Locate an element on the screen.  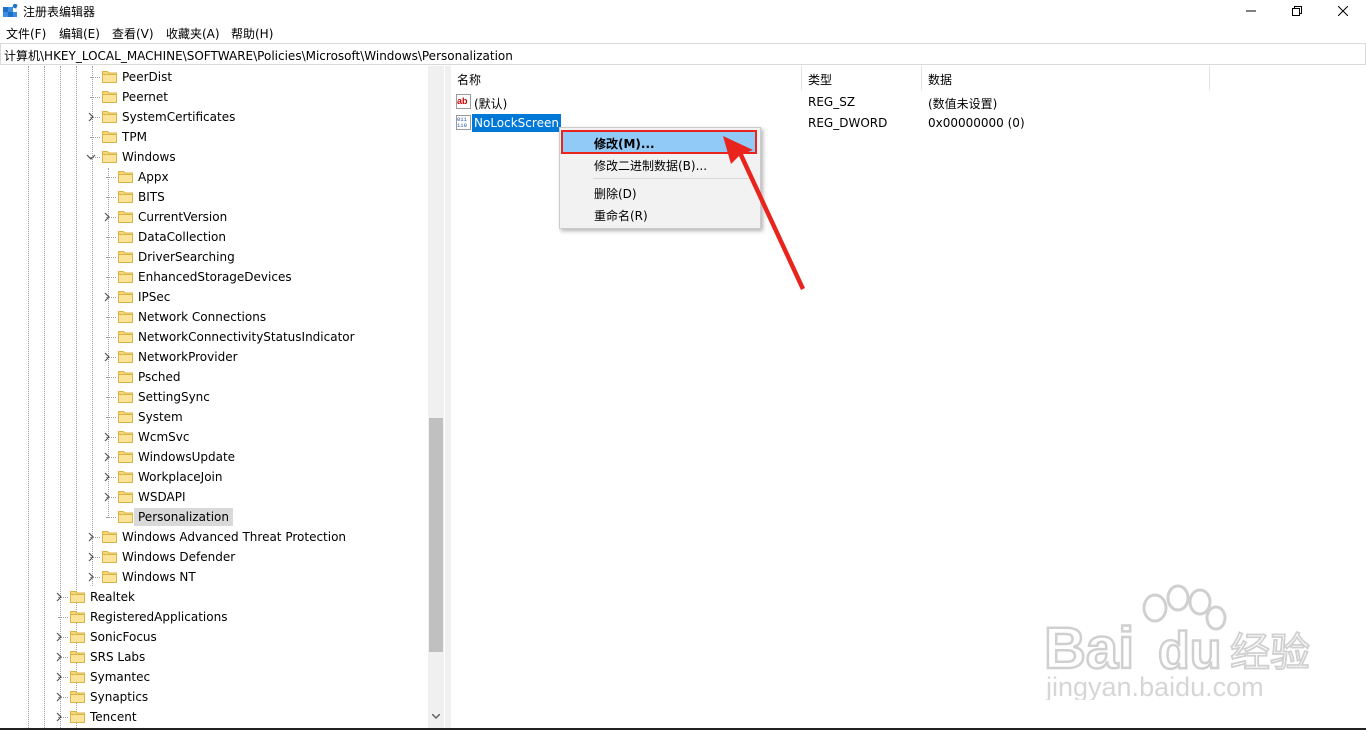
tree-item: Appx is located at coordinates (269, 177).